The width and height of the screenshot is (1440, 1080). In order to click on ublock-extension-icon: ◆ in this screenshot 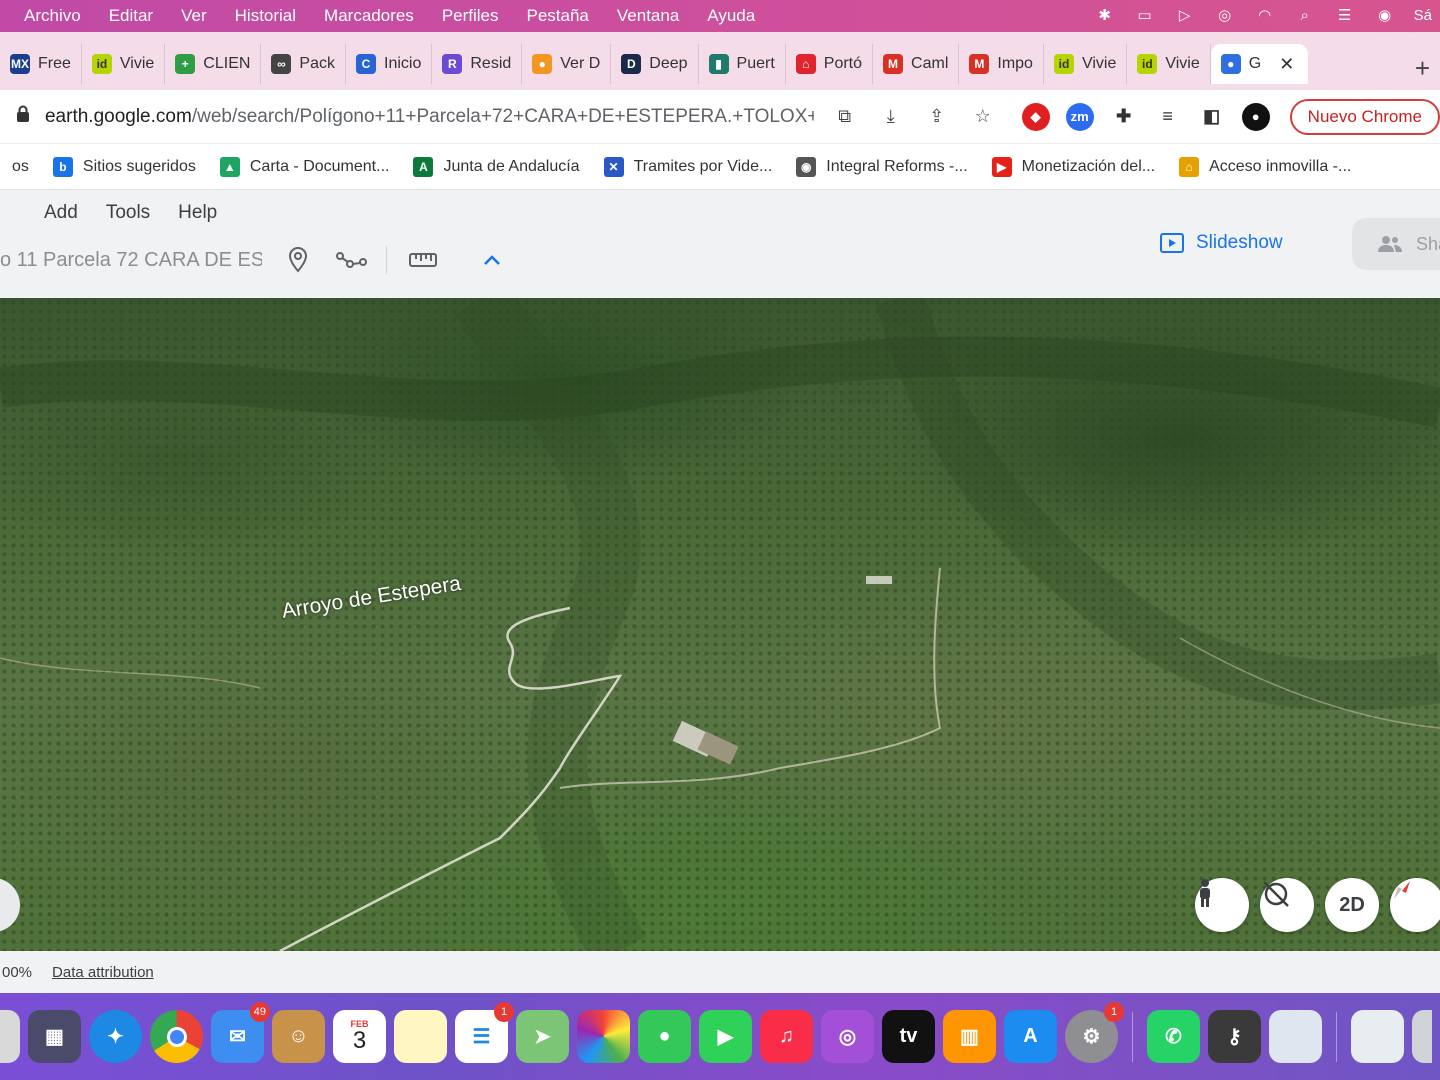, I will do `click(1035, 116)`.